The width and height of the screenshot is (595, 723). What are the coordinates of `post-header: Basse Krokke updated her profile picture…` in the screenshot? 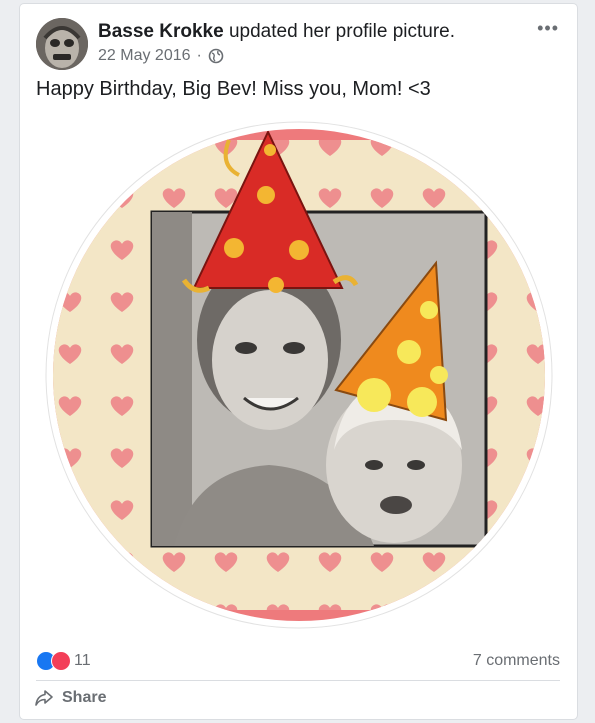 It's located at (276, 32).